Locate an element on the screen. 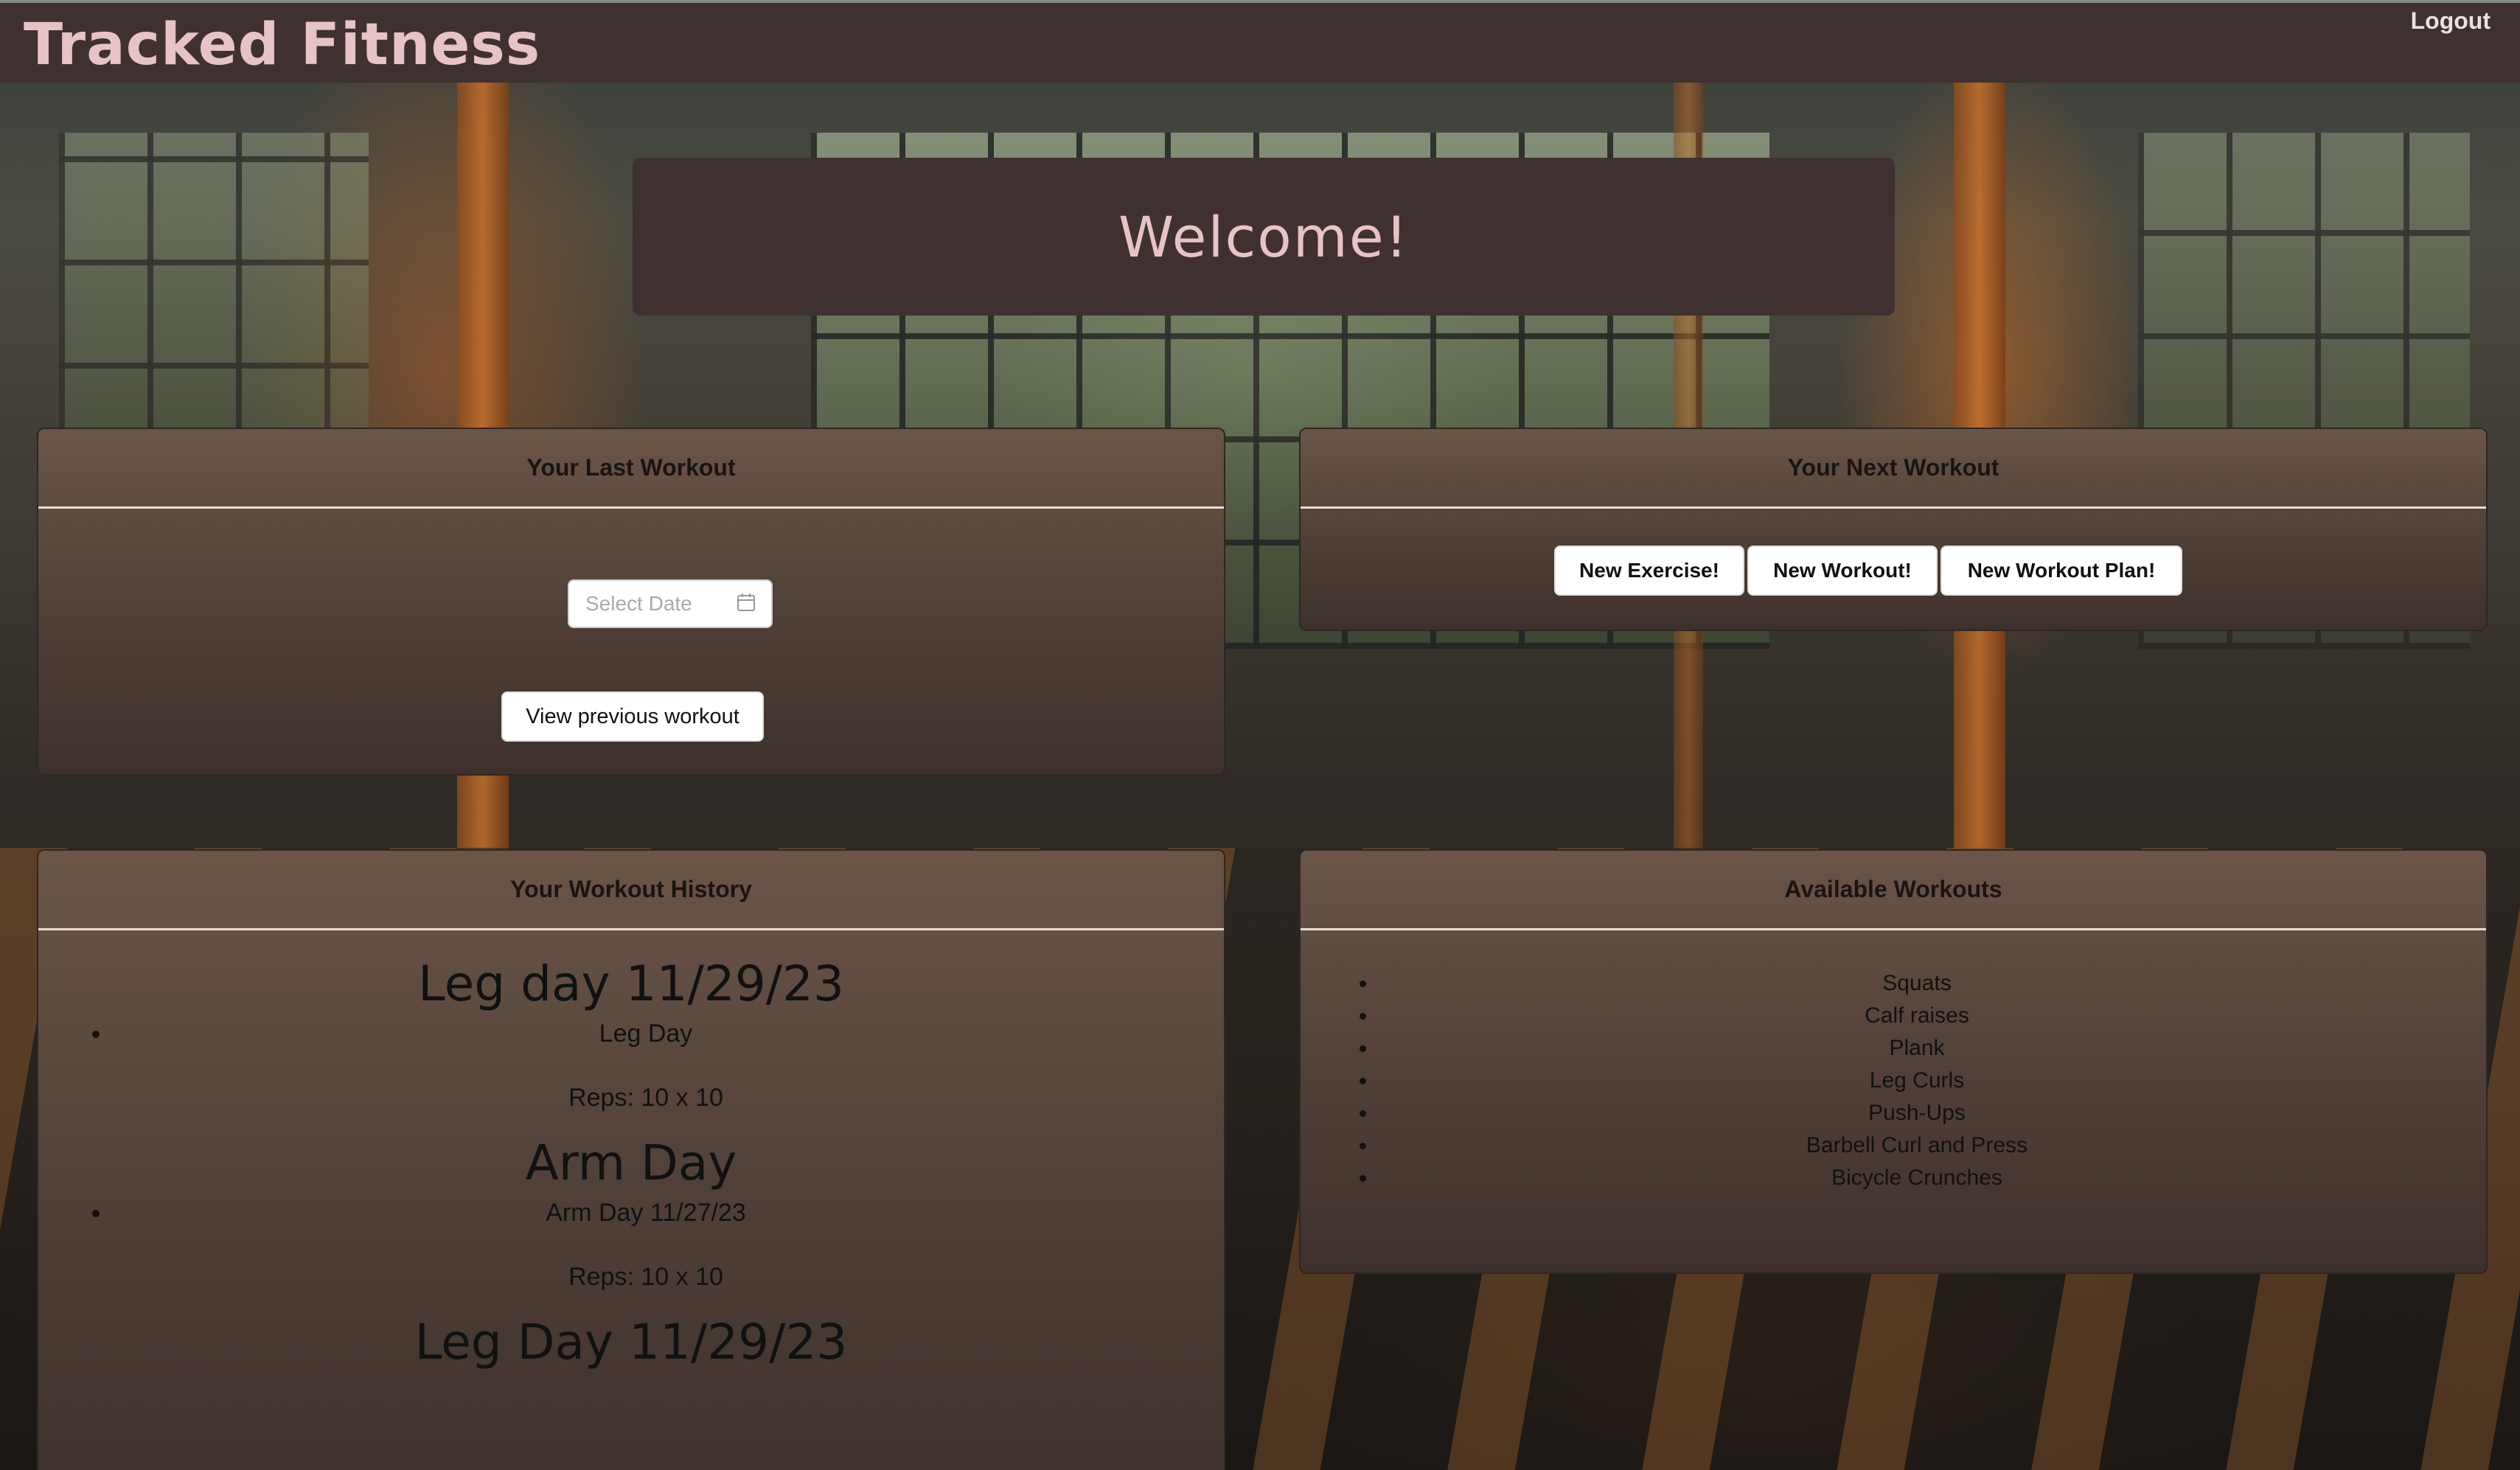 Image resolution: width=2520 pixels, height=1470 pixels. next-workout-title: Your Next Workout is located at coordinates (1893, 467).